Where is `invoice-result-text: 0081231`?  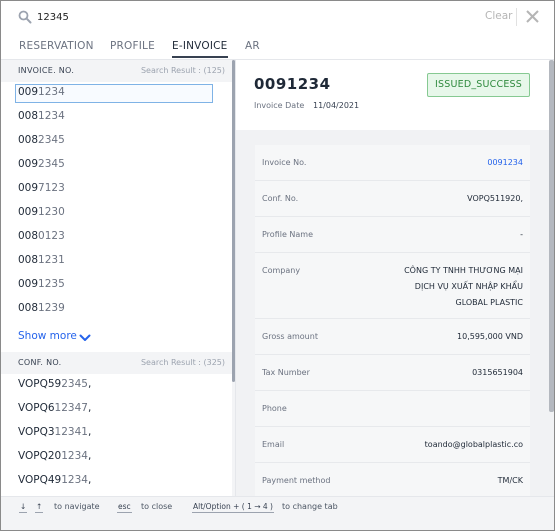
invoice-result-text: 0081231 is located at coordinates (41, 260).